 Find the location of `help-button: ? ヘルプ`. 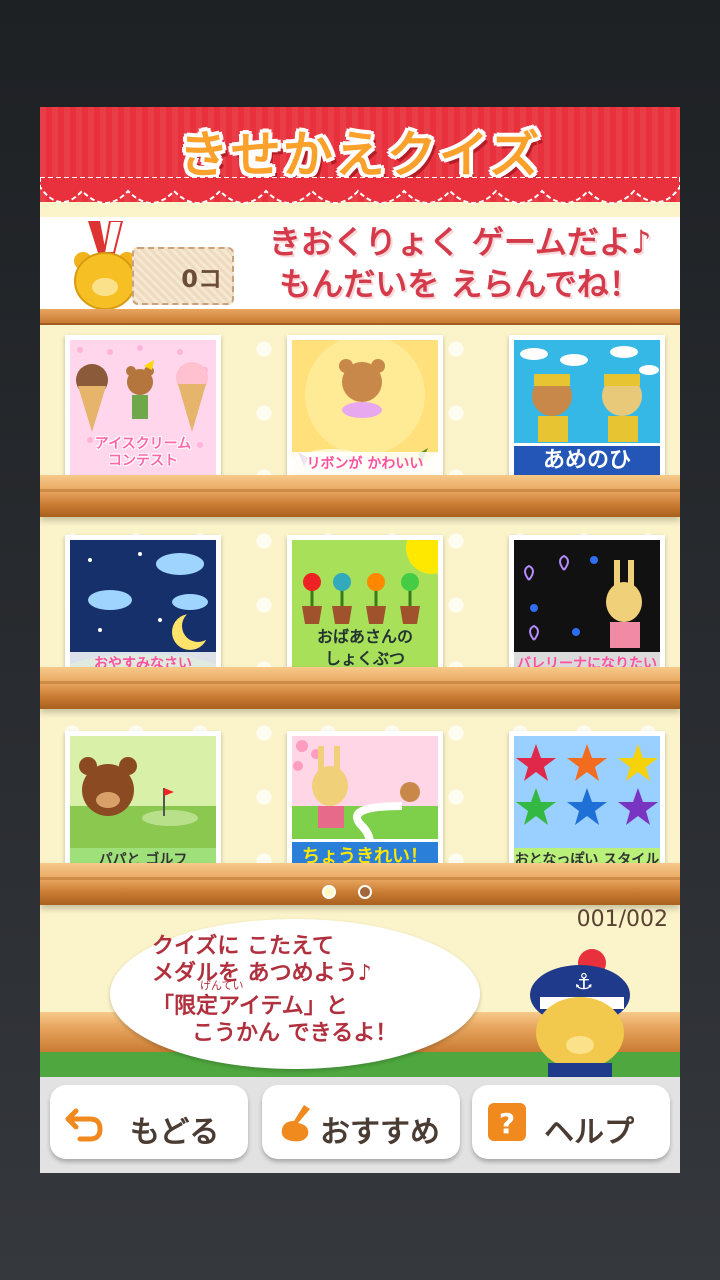

help-button: ? ヘルプ is located at coordinates (571, 1122).